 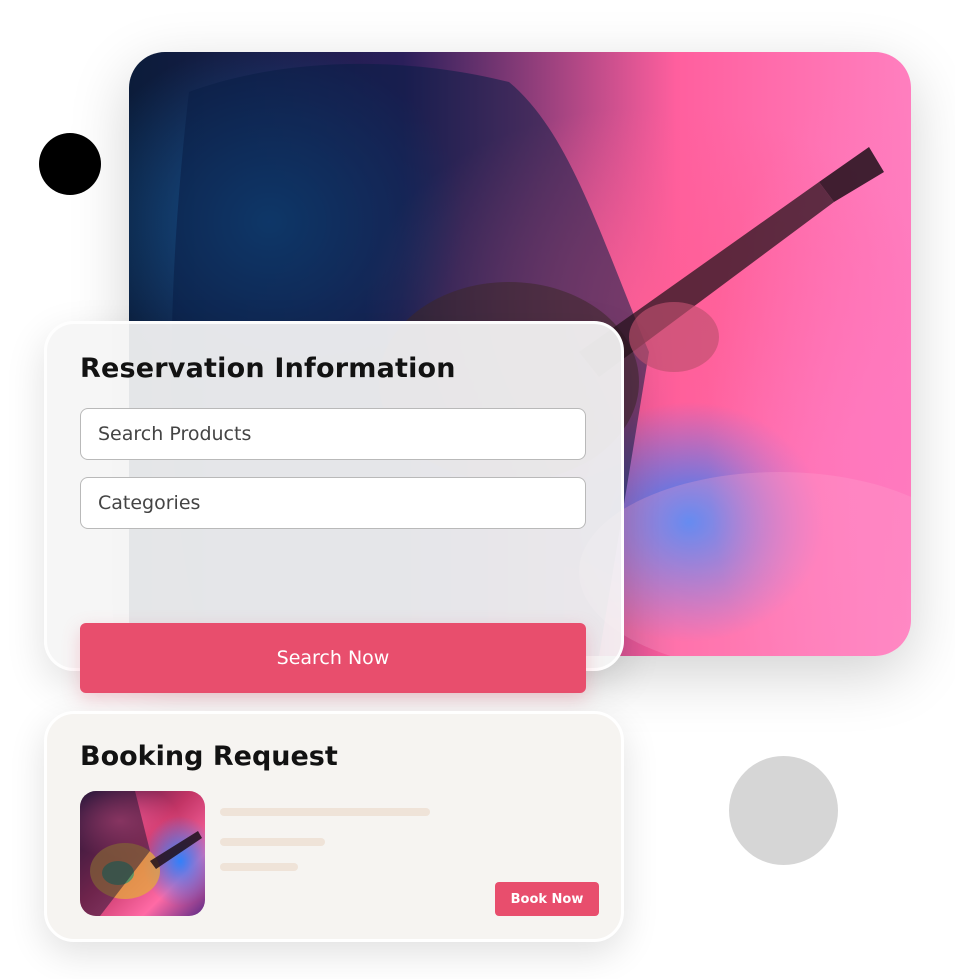 What do you see at coordinates (334, 826) in the screenshot?
I see `booking-request-card: Booking Request Book Now` at bounding box center [334, 826].